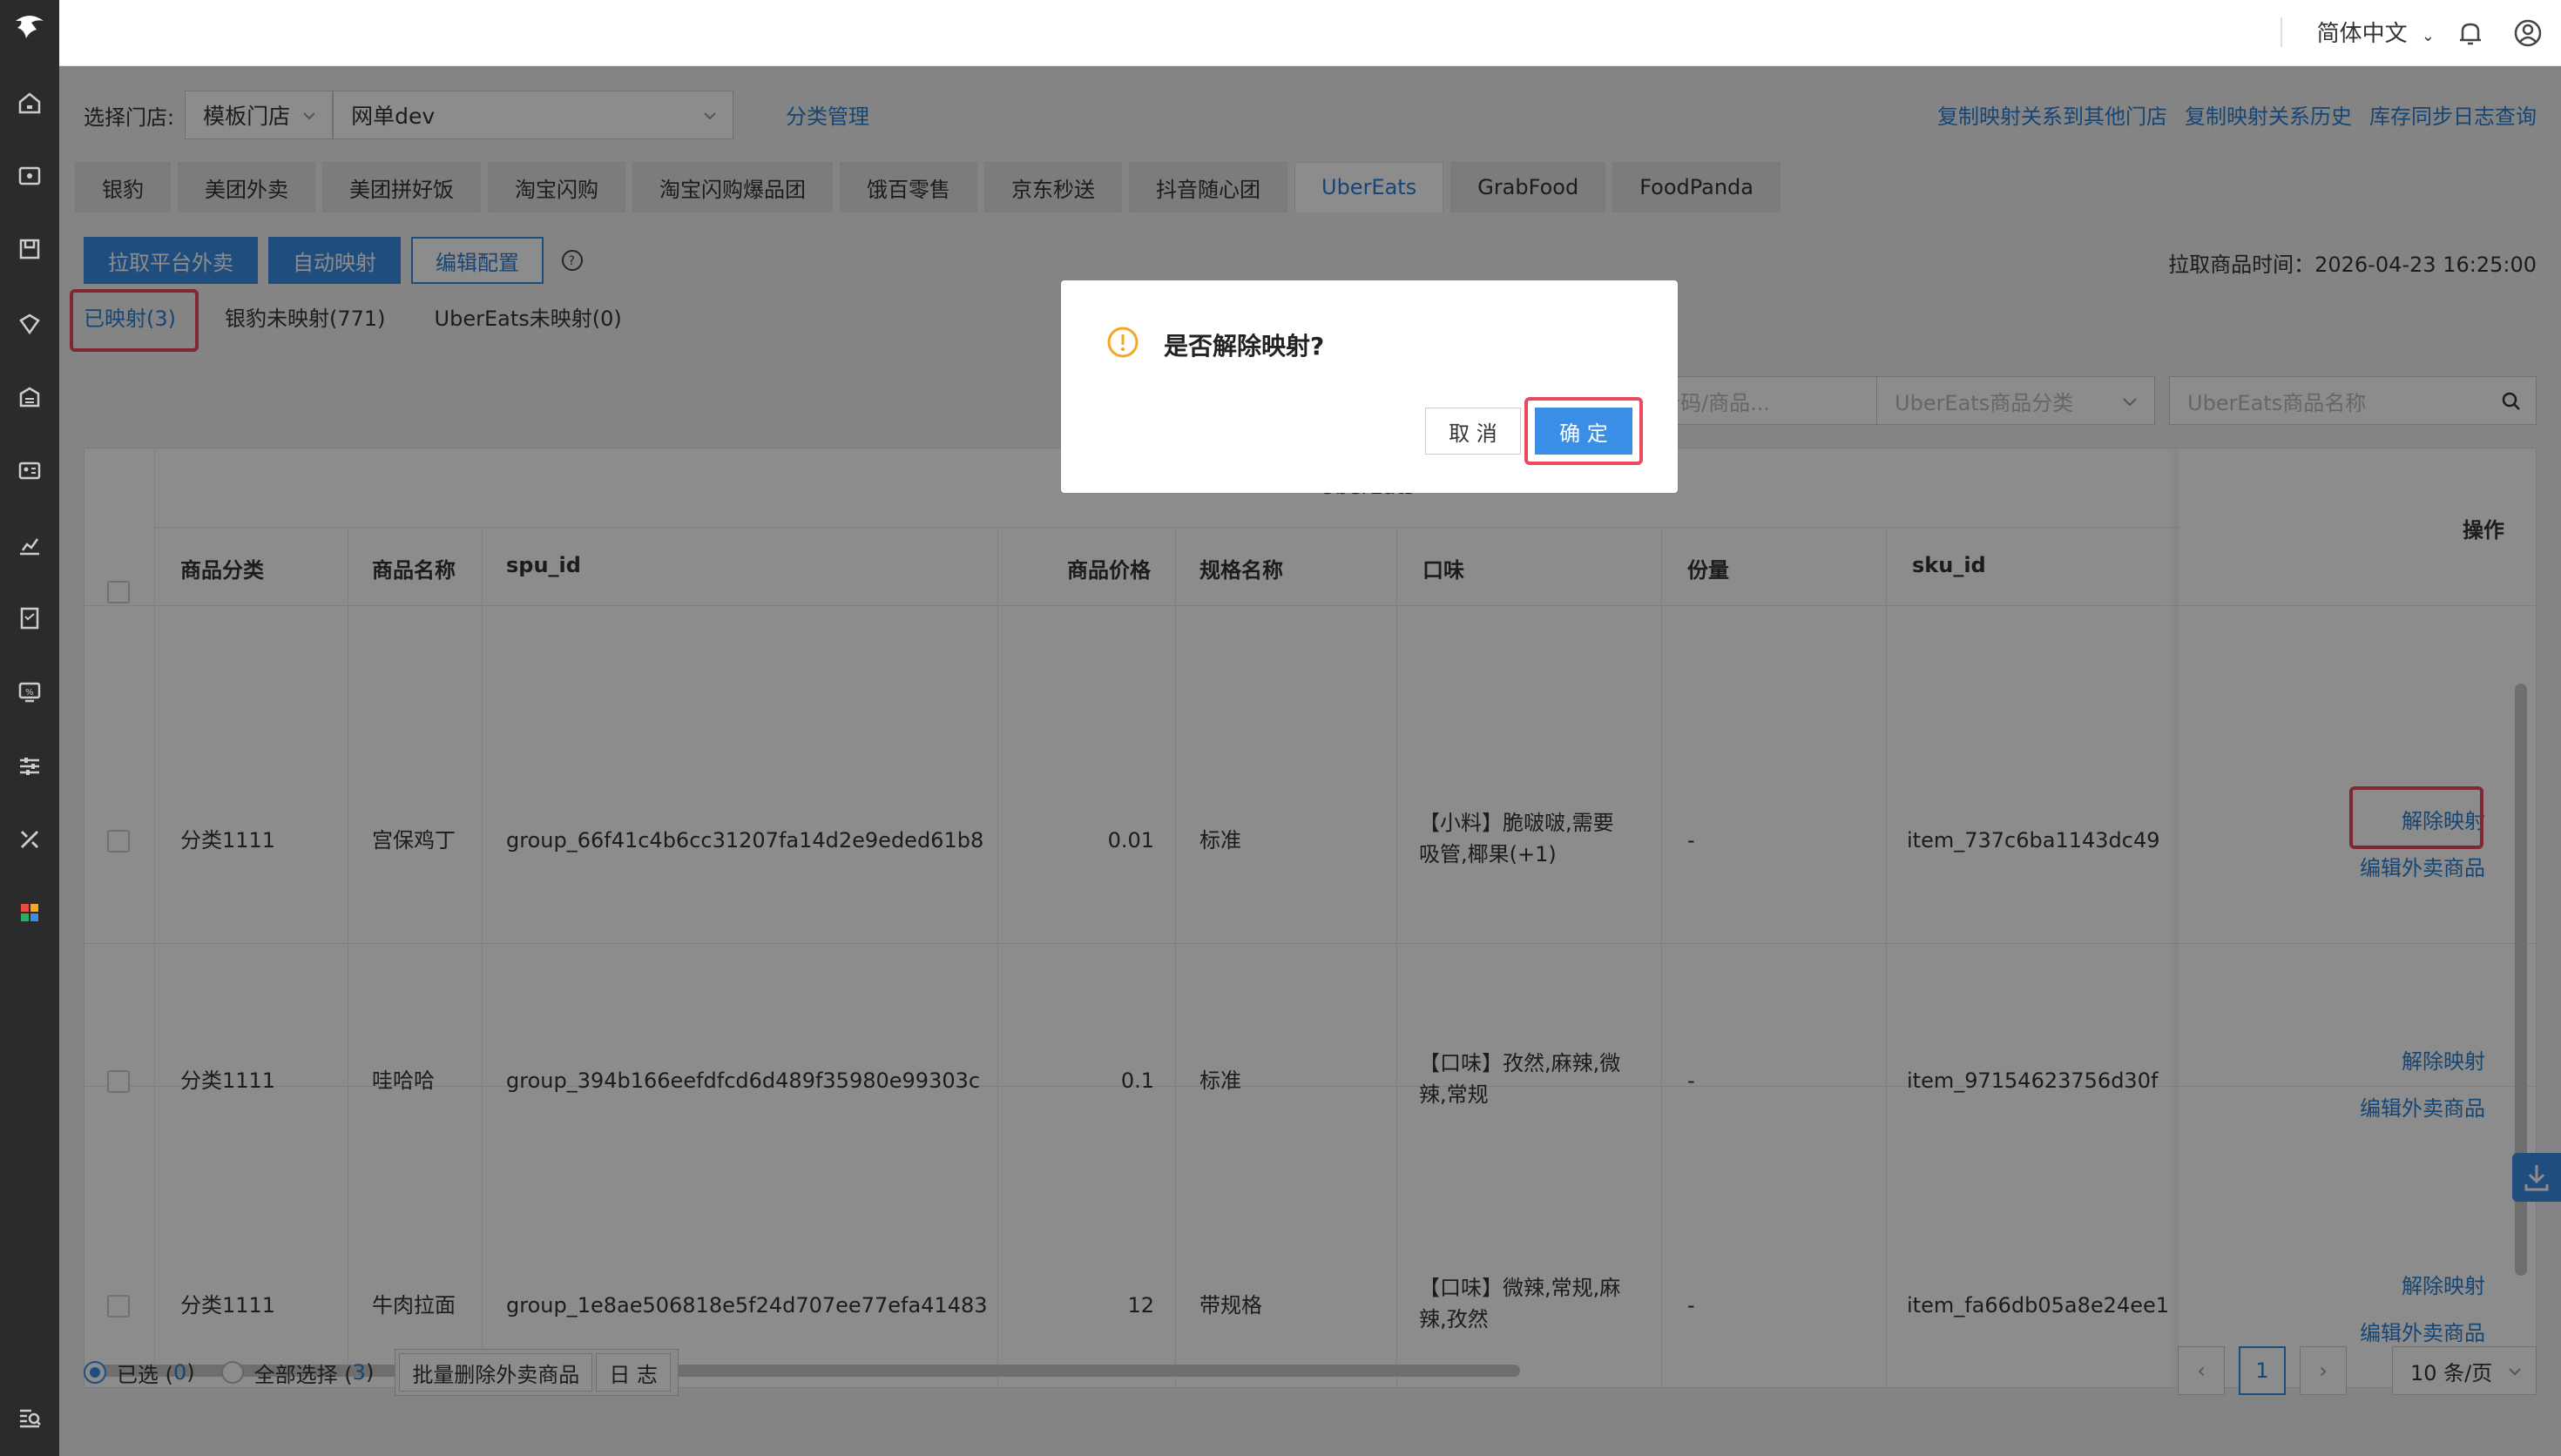 Image resolution: width=2561 pixels, height=1456 pixels. What do you see at coordinates (30, 249) in the screenshot?
I see `product-icon` at bounding box center [30, 249].